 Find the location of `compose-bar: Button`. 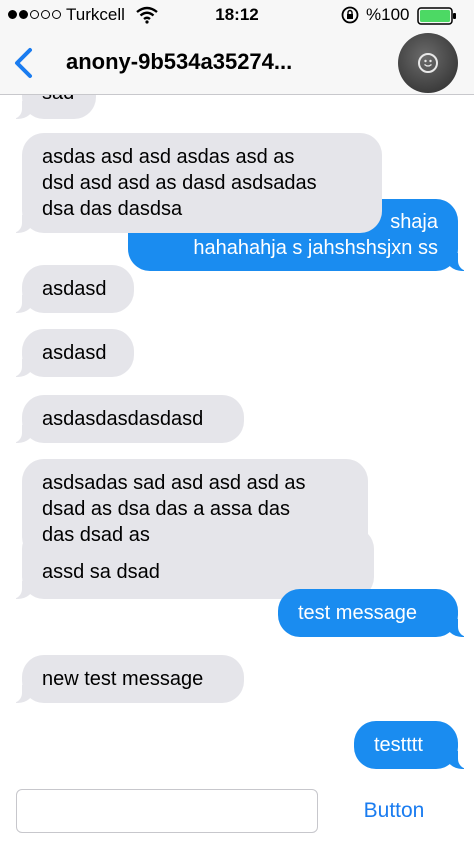

compose-bar: Button is located at coordinates (237, 810).